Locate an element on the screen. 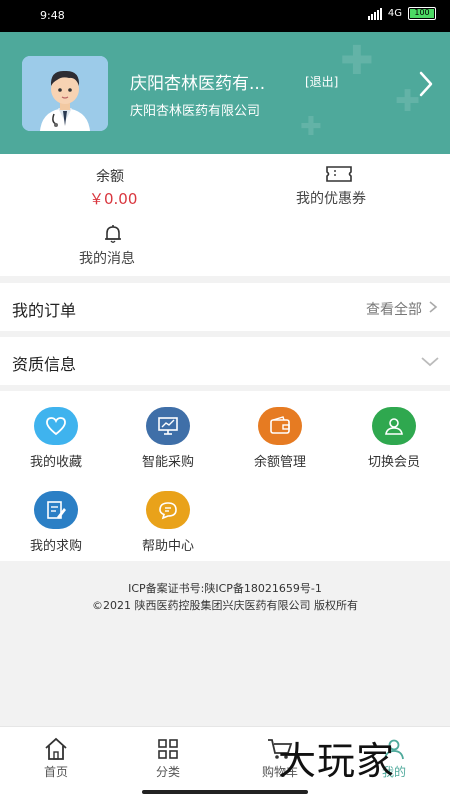  tab-category: 分类 is located at coordinates (168, 757).